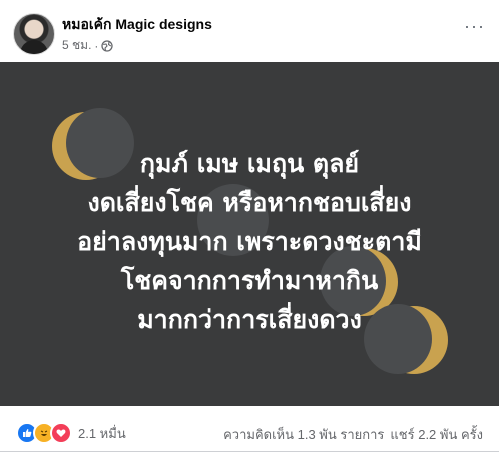  Describe the element at coordinates (107, 45) in the screenshot. I see `globe-icon` at that location.